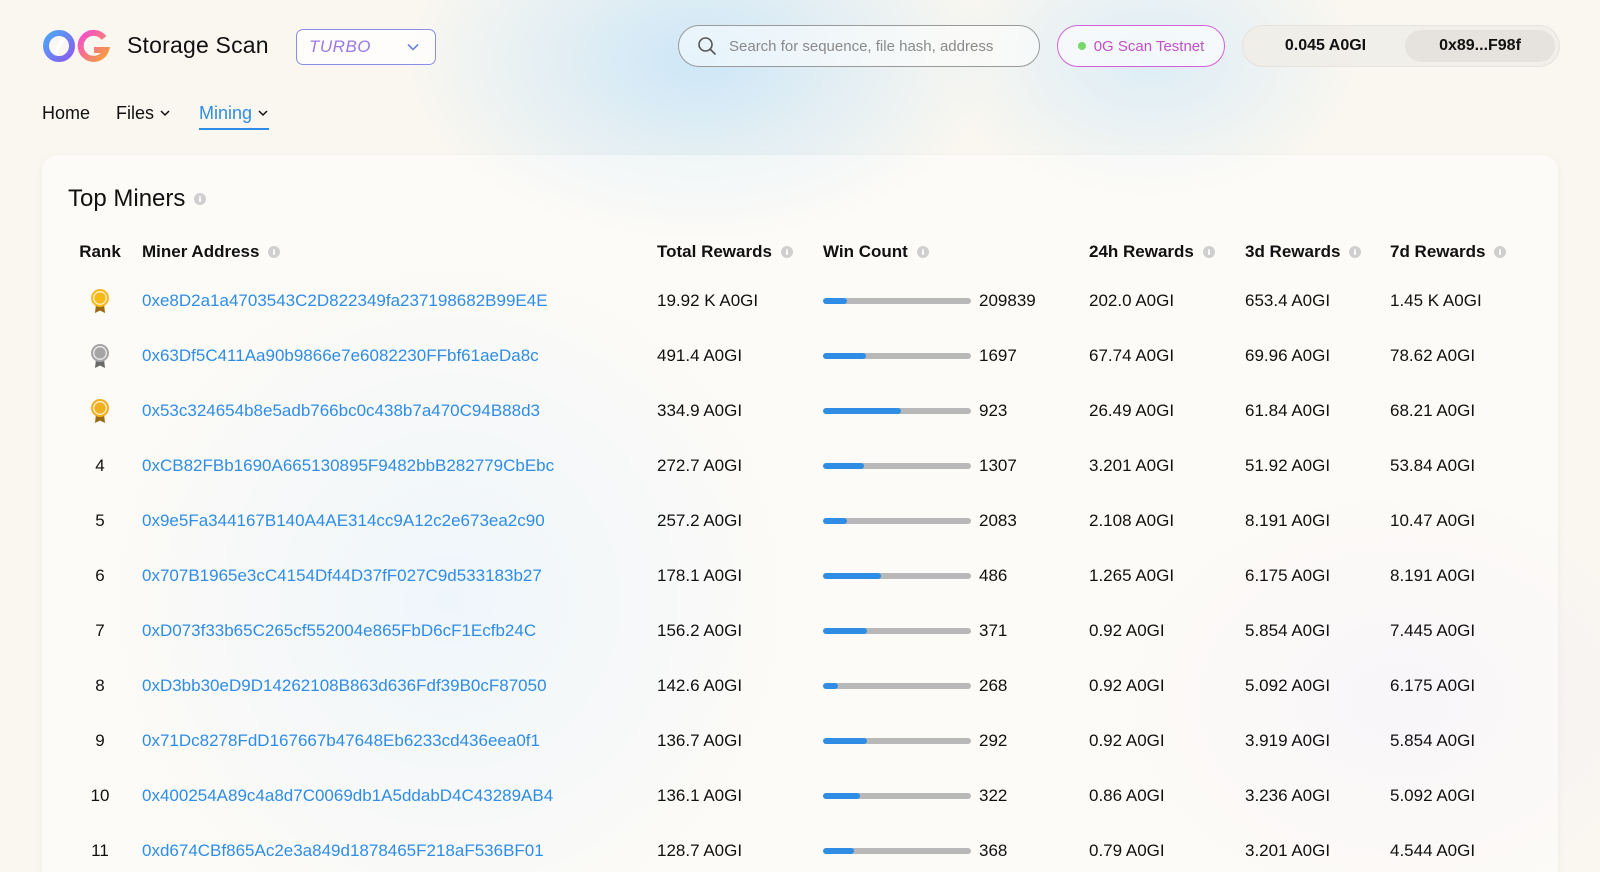 The height and width of the screenshot is (872, 1600). What do you see at coordinates (993, 850) in the screenshot?
I see `win-count-value: 368` at bounding box center [993, 850].